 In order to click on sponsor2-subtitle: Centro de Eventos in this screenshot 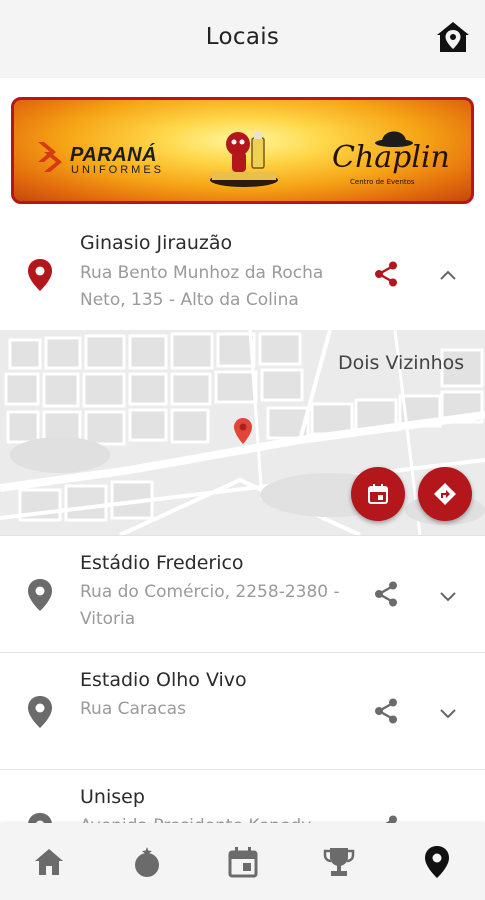, I will do `click(382, 182)`.